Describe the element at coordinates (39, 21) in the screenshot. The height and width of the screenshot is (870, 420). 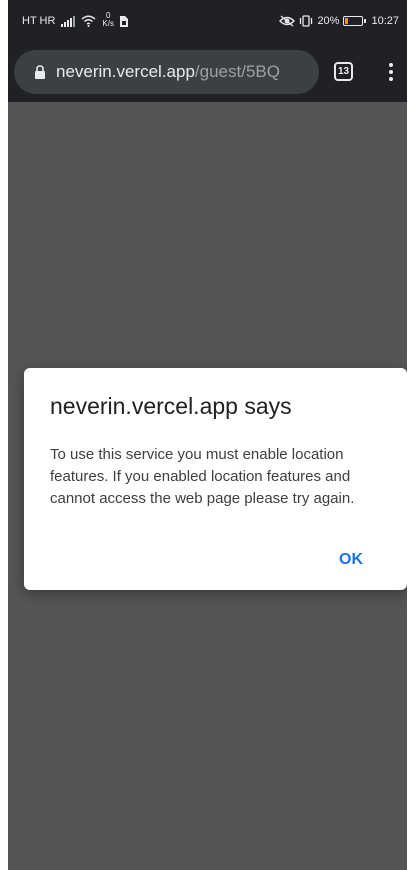
I see `carrier-label: HT HR` at that location.